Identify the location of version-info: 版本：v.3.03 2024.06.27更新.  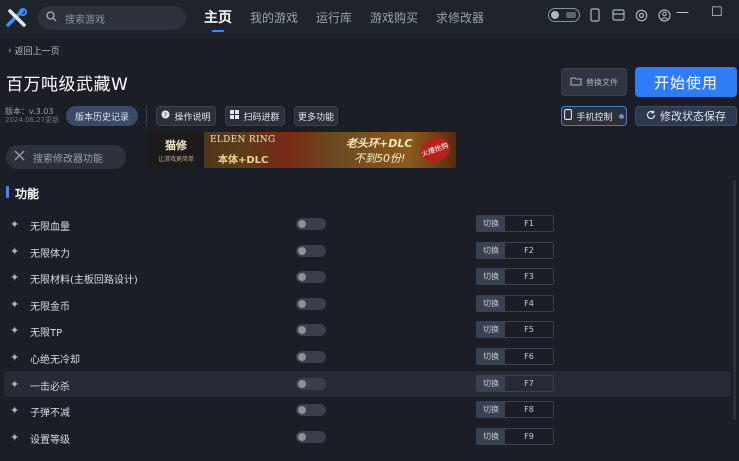
(32, 116).